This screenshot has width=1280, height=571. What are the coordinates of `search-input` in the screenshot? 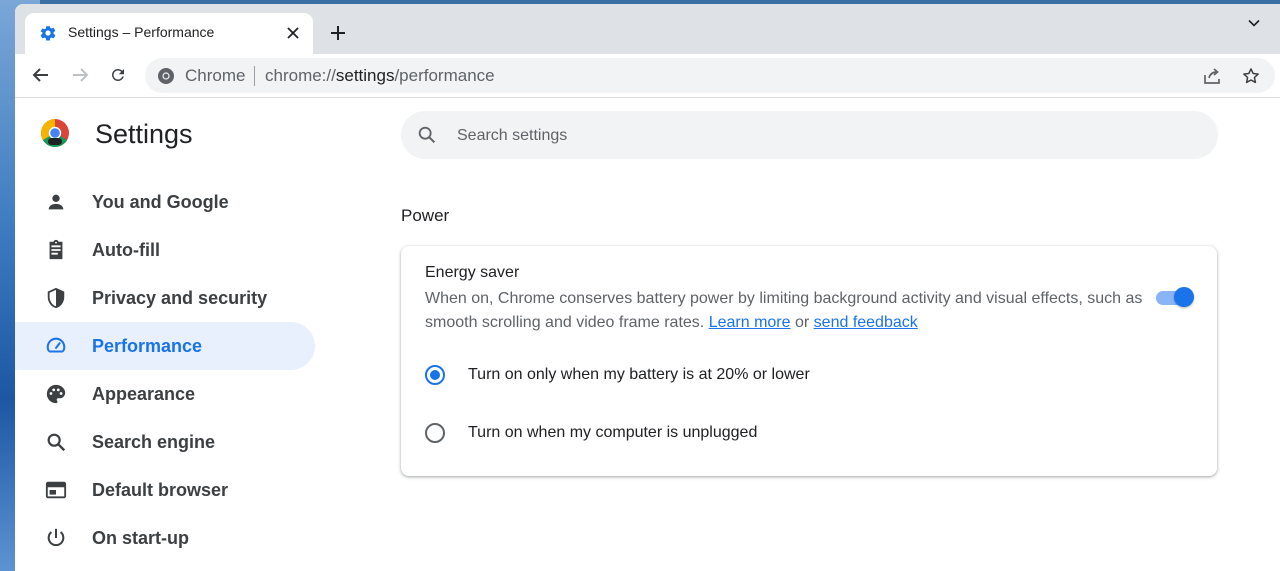 It's located at (807, 136).